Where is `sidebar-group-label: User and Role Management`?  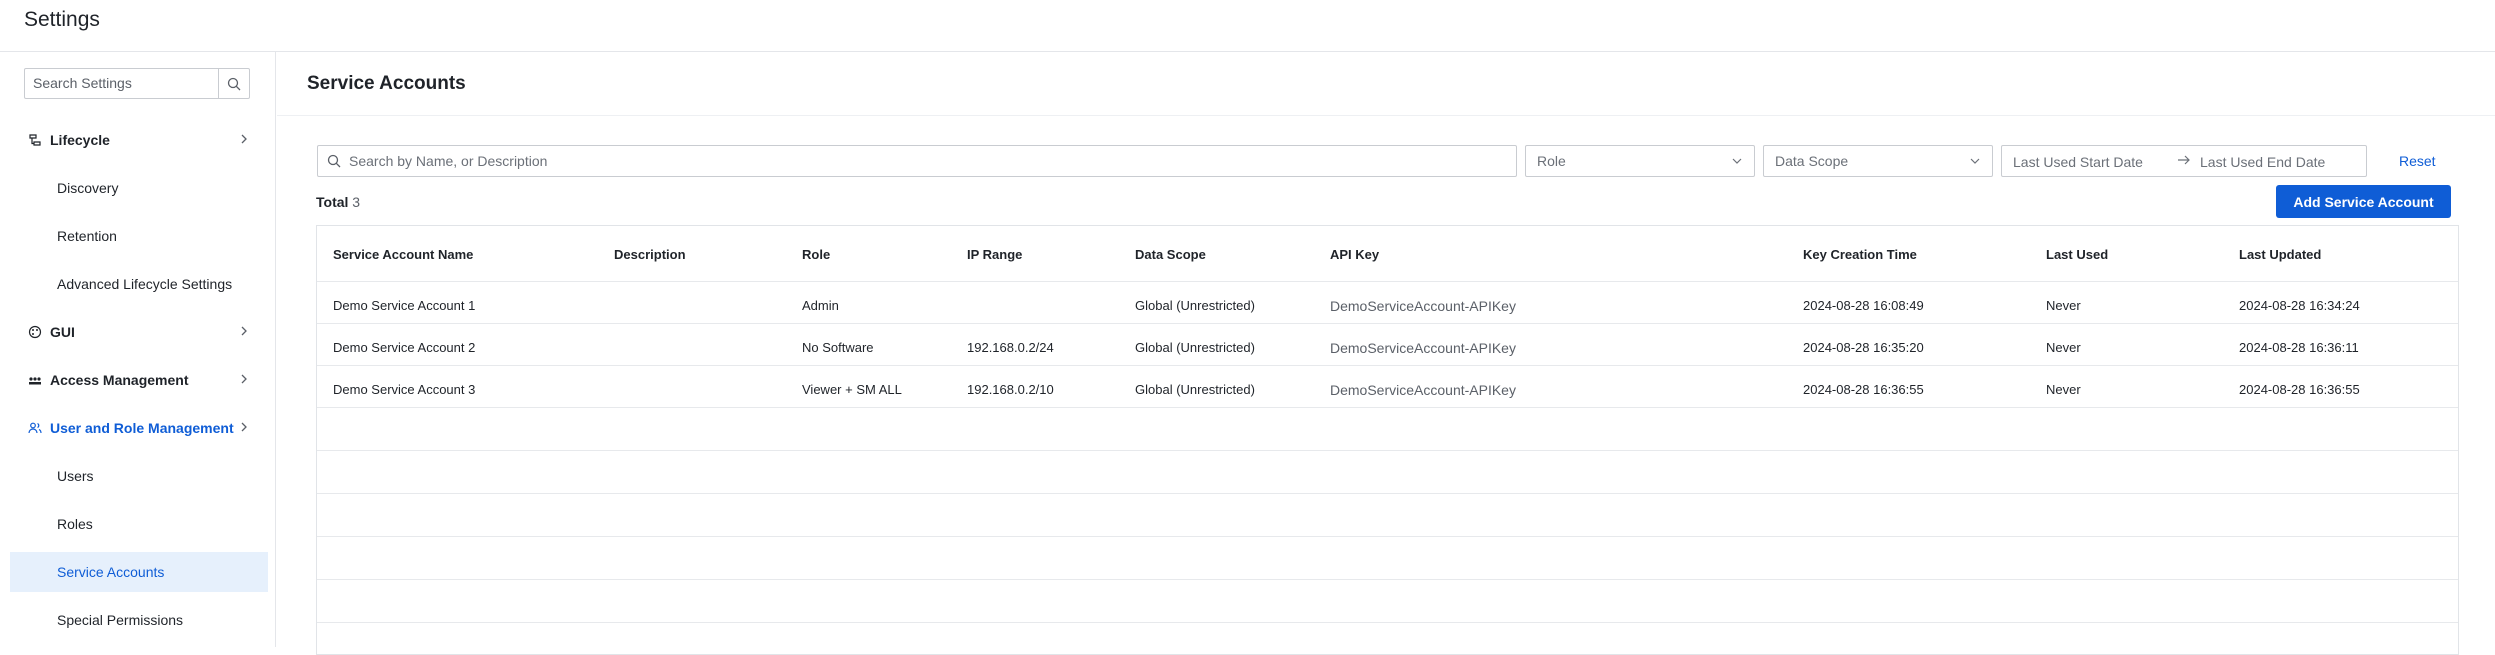 sidebar-group-label: User and Role Management is located at coordinates (142, 428).